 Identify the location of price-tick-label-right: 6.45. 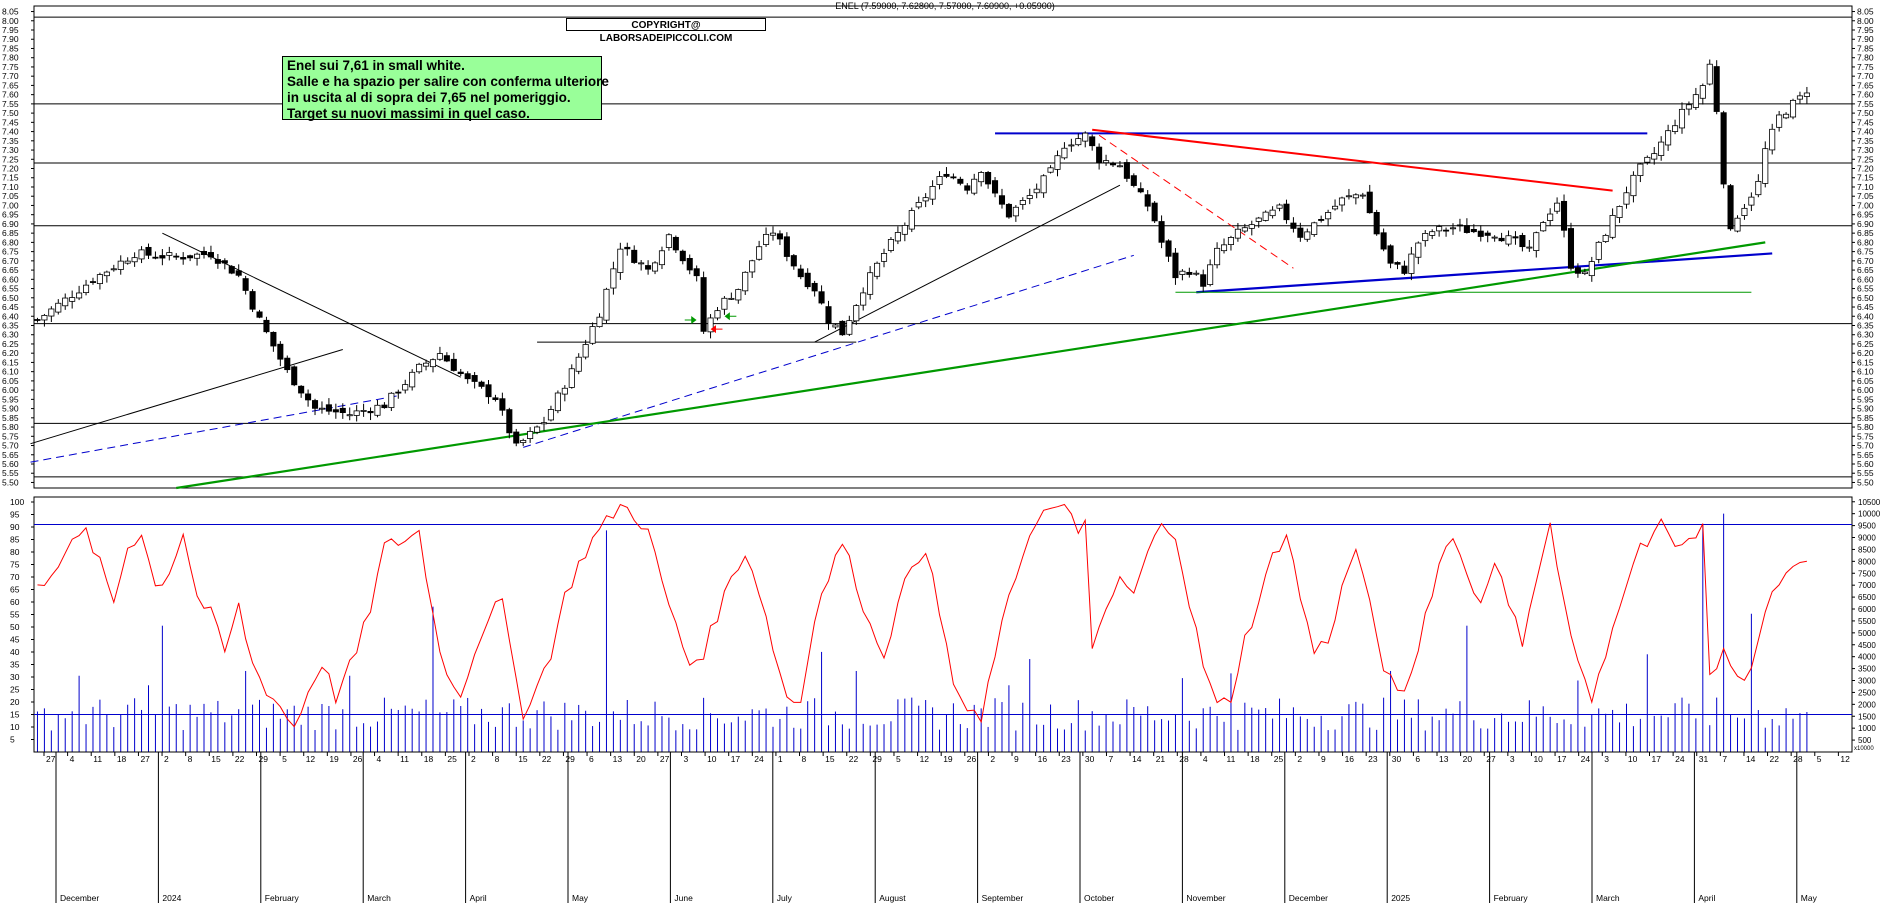
(1865, 307).